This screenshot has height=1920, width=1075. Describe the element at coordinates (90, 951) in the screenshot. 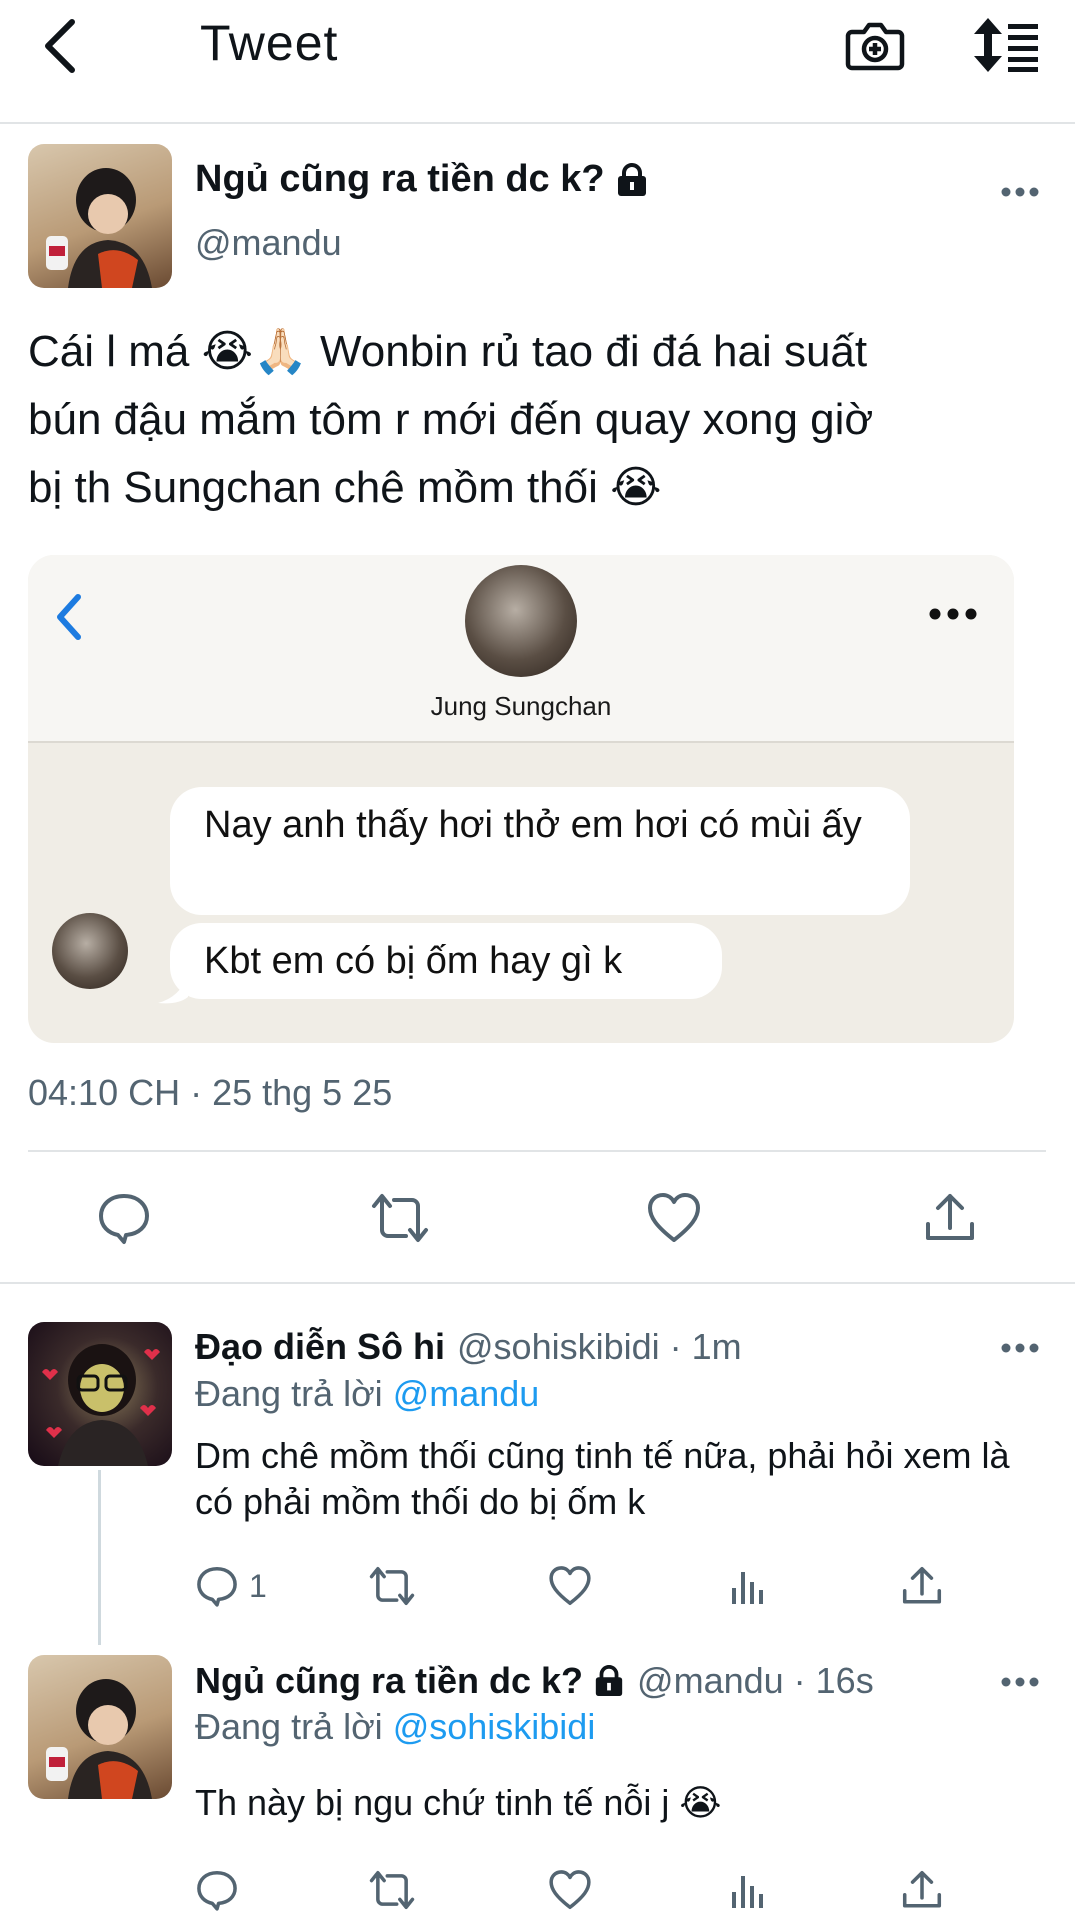

I see `chat-sender-avatar` at that location.